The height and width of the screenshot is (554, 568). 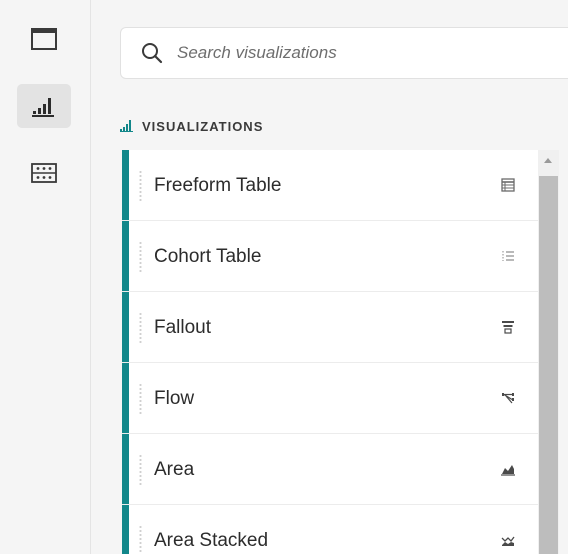 I want to click on section-title: VISUALIZATIONS, so click(x=203, y=126).